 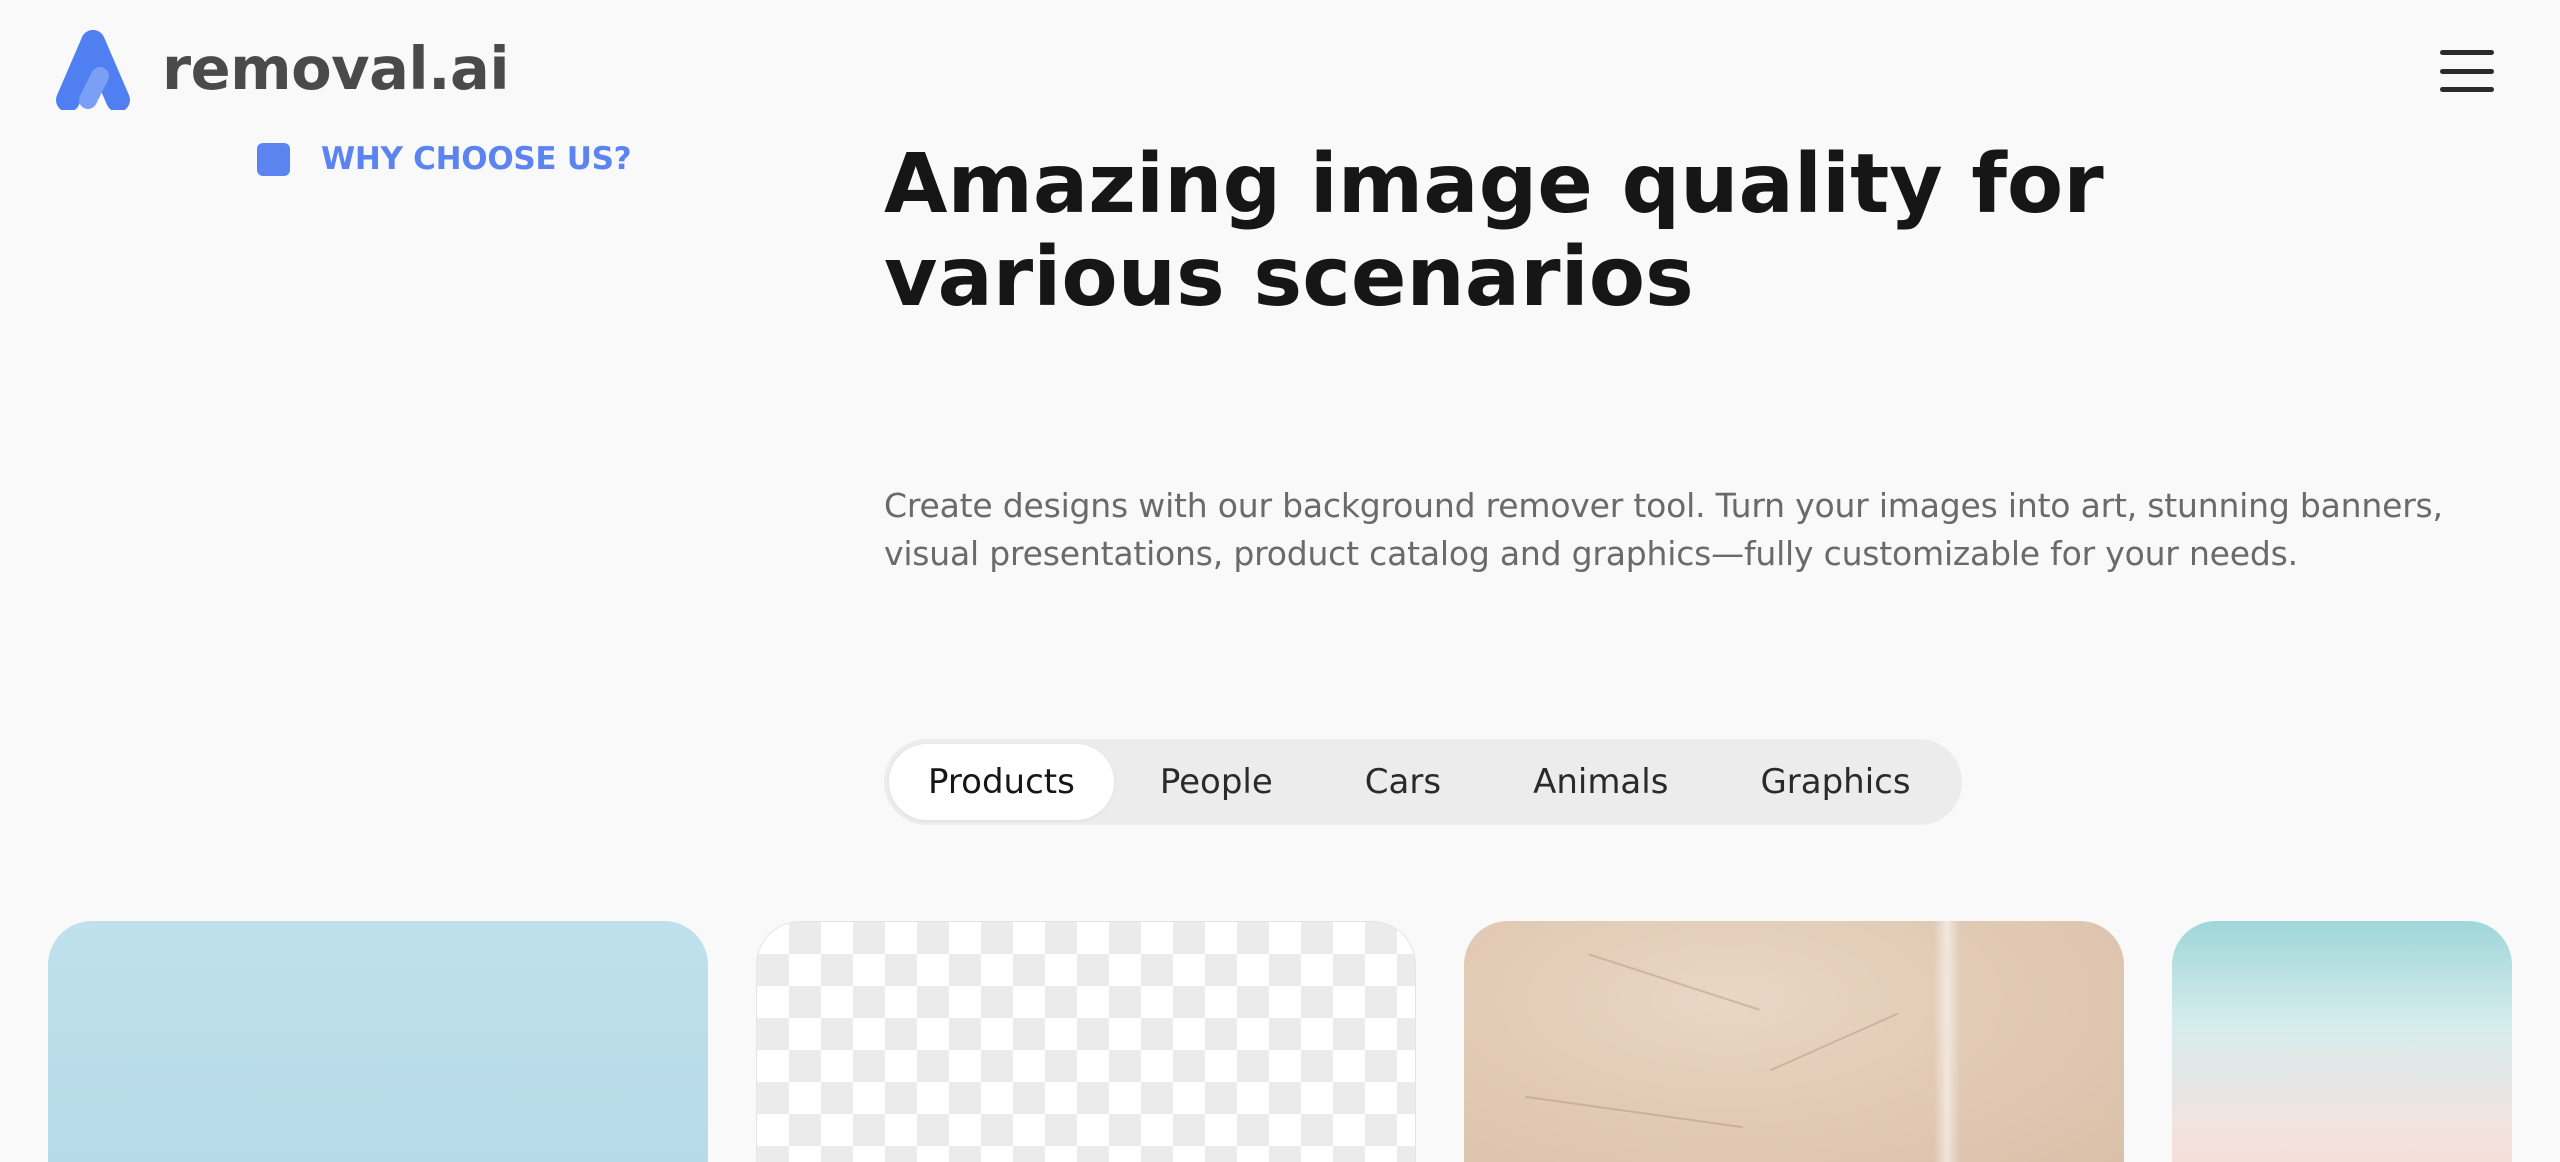 I want to click on brand-name: removal.ai, so click(x=336, y=68).